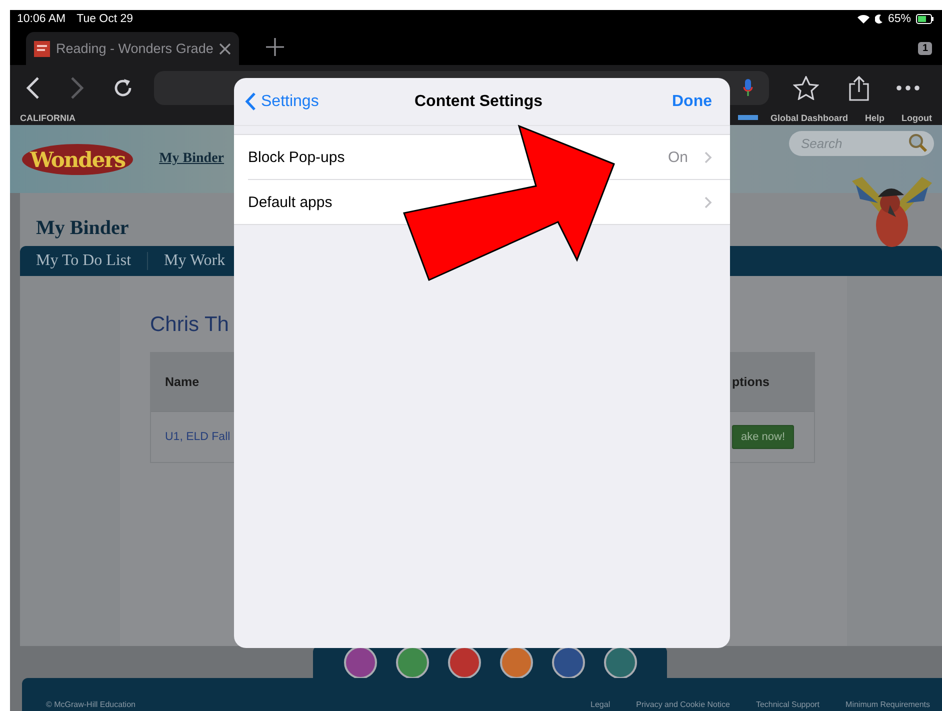 The height and width of the screenshot is (711, 942). What do you see at coordinates (275, 47) in the screenshot?
I see `new-tab-icon` at bounding box center [275, 47].